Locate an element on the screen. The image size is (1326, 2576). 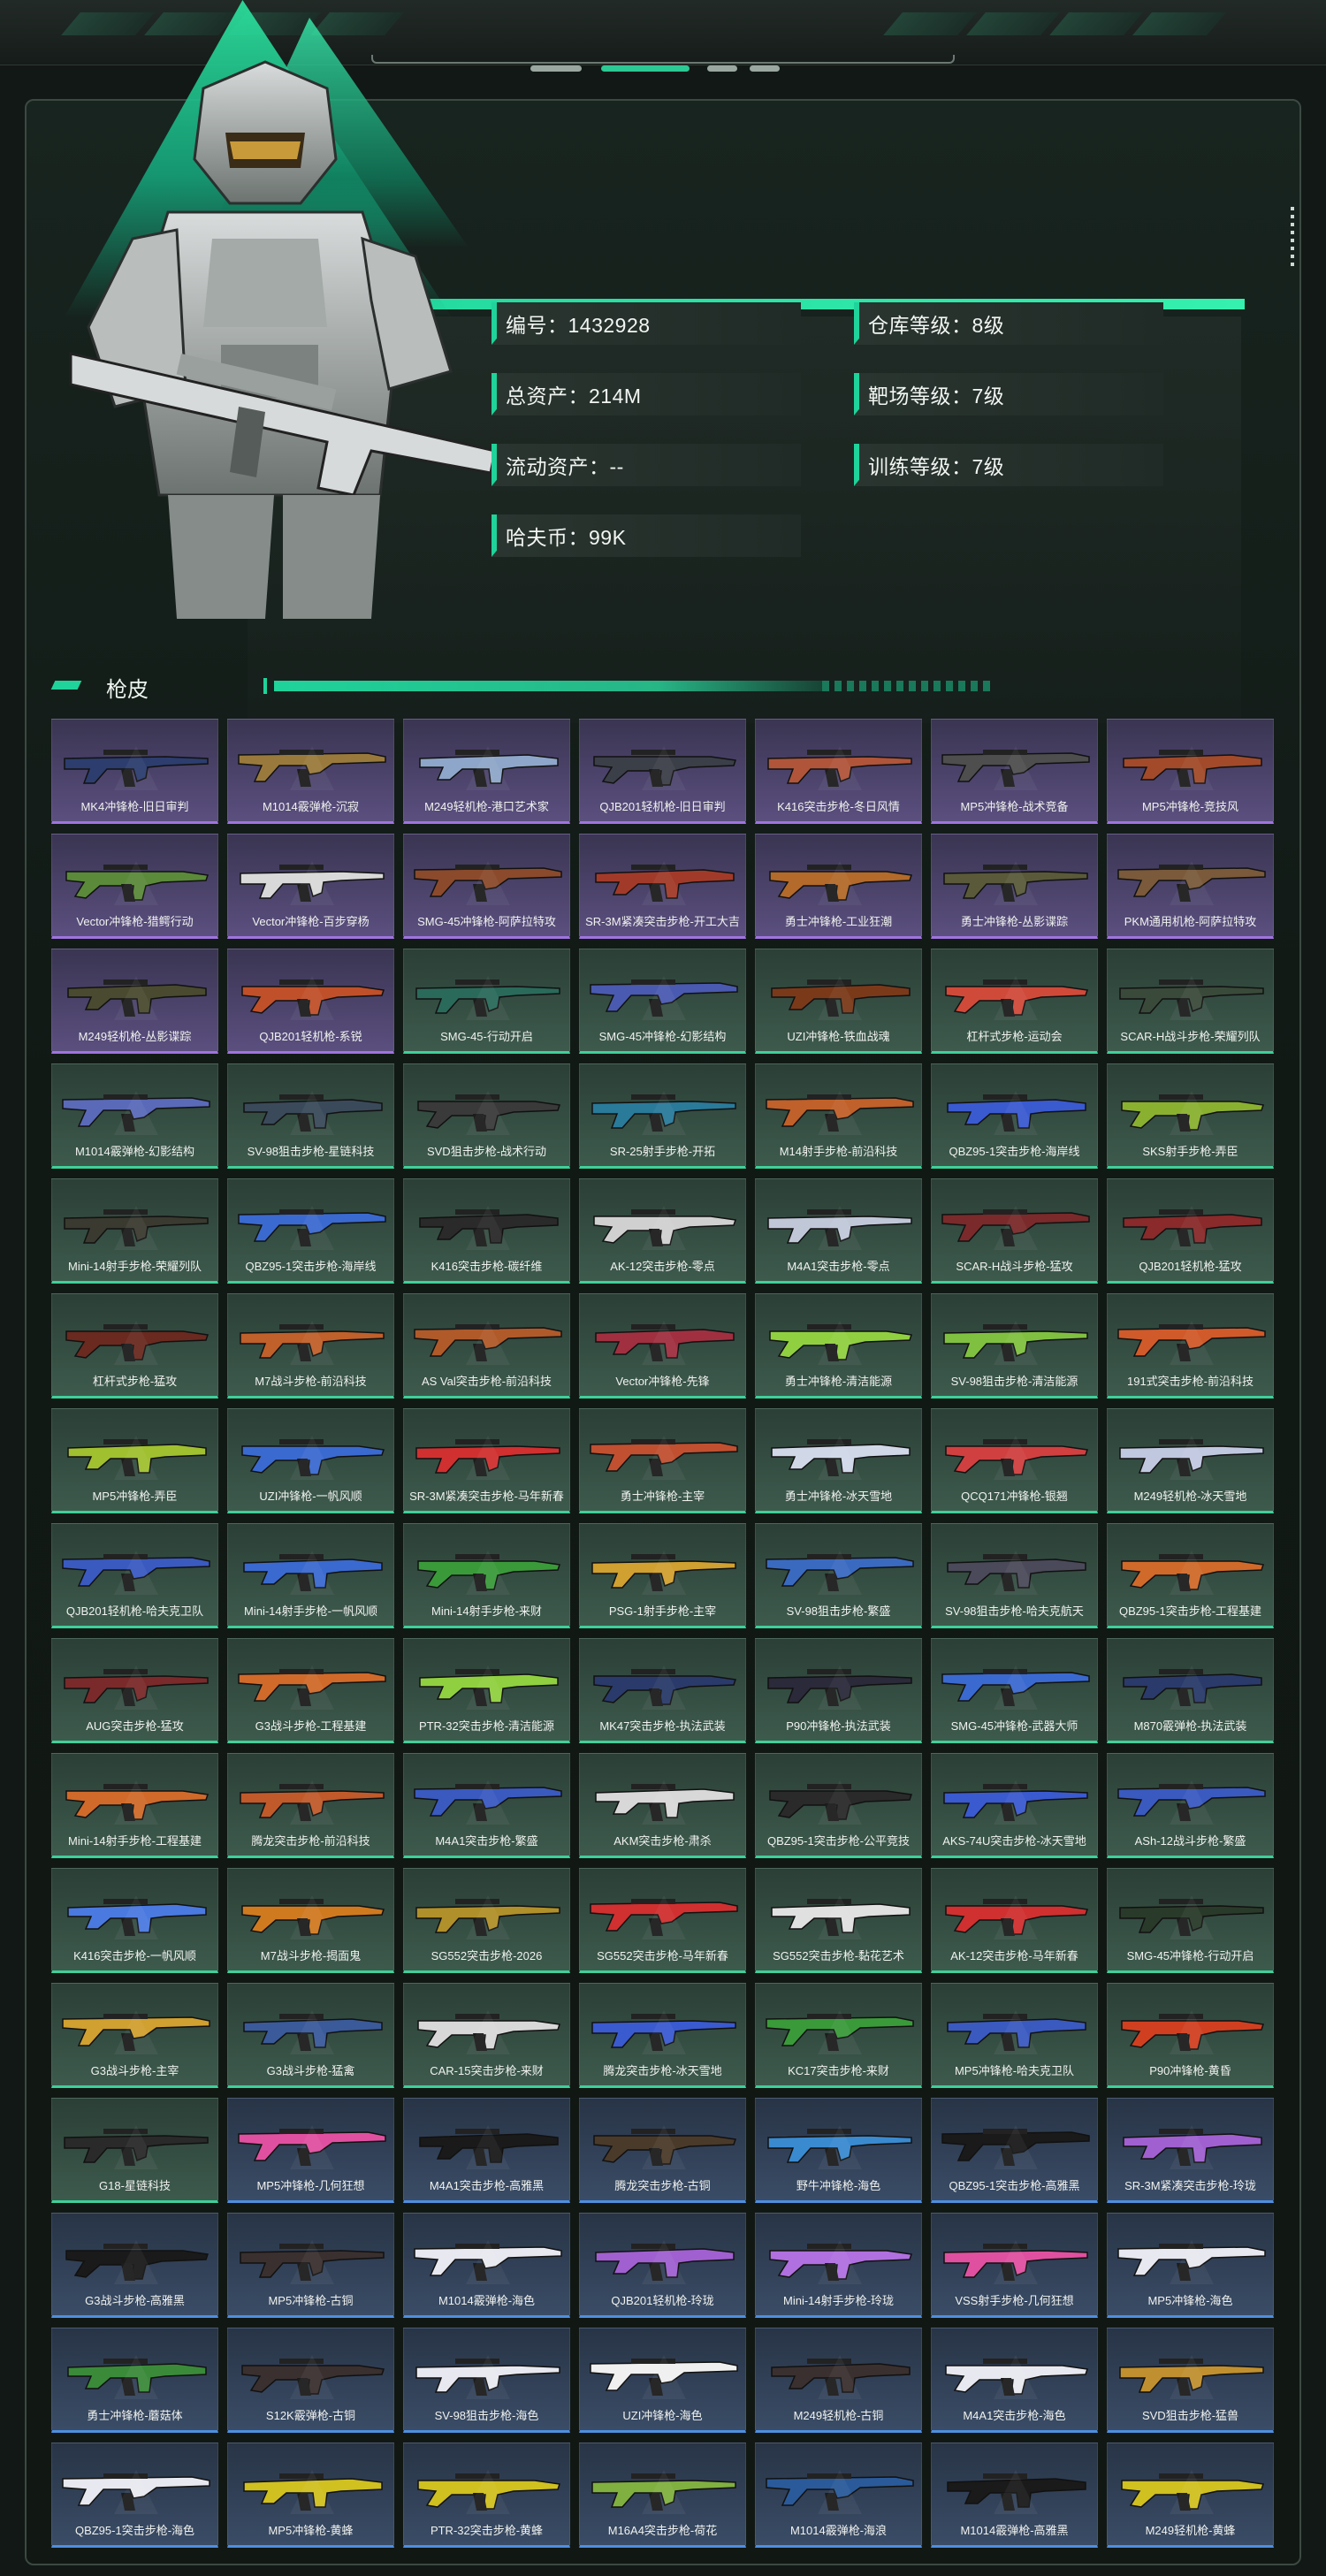
skin-card: K416突击步枪-一帆风顺 is located at coordinates (134, 1920).